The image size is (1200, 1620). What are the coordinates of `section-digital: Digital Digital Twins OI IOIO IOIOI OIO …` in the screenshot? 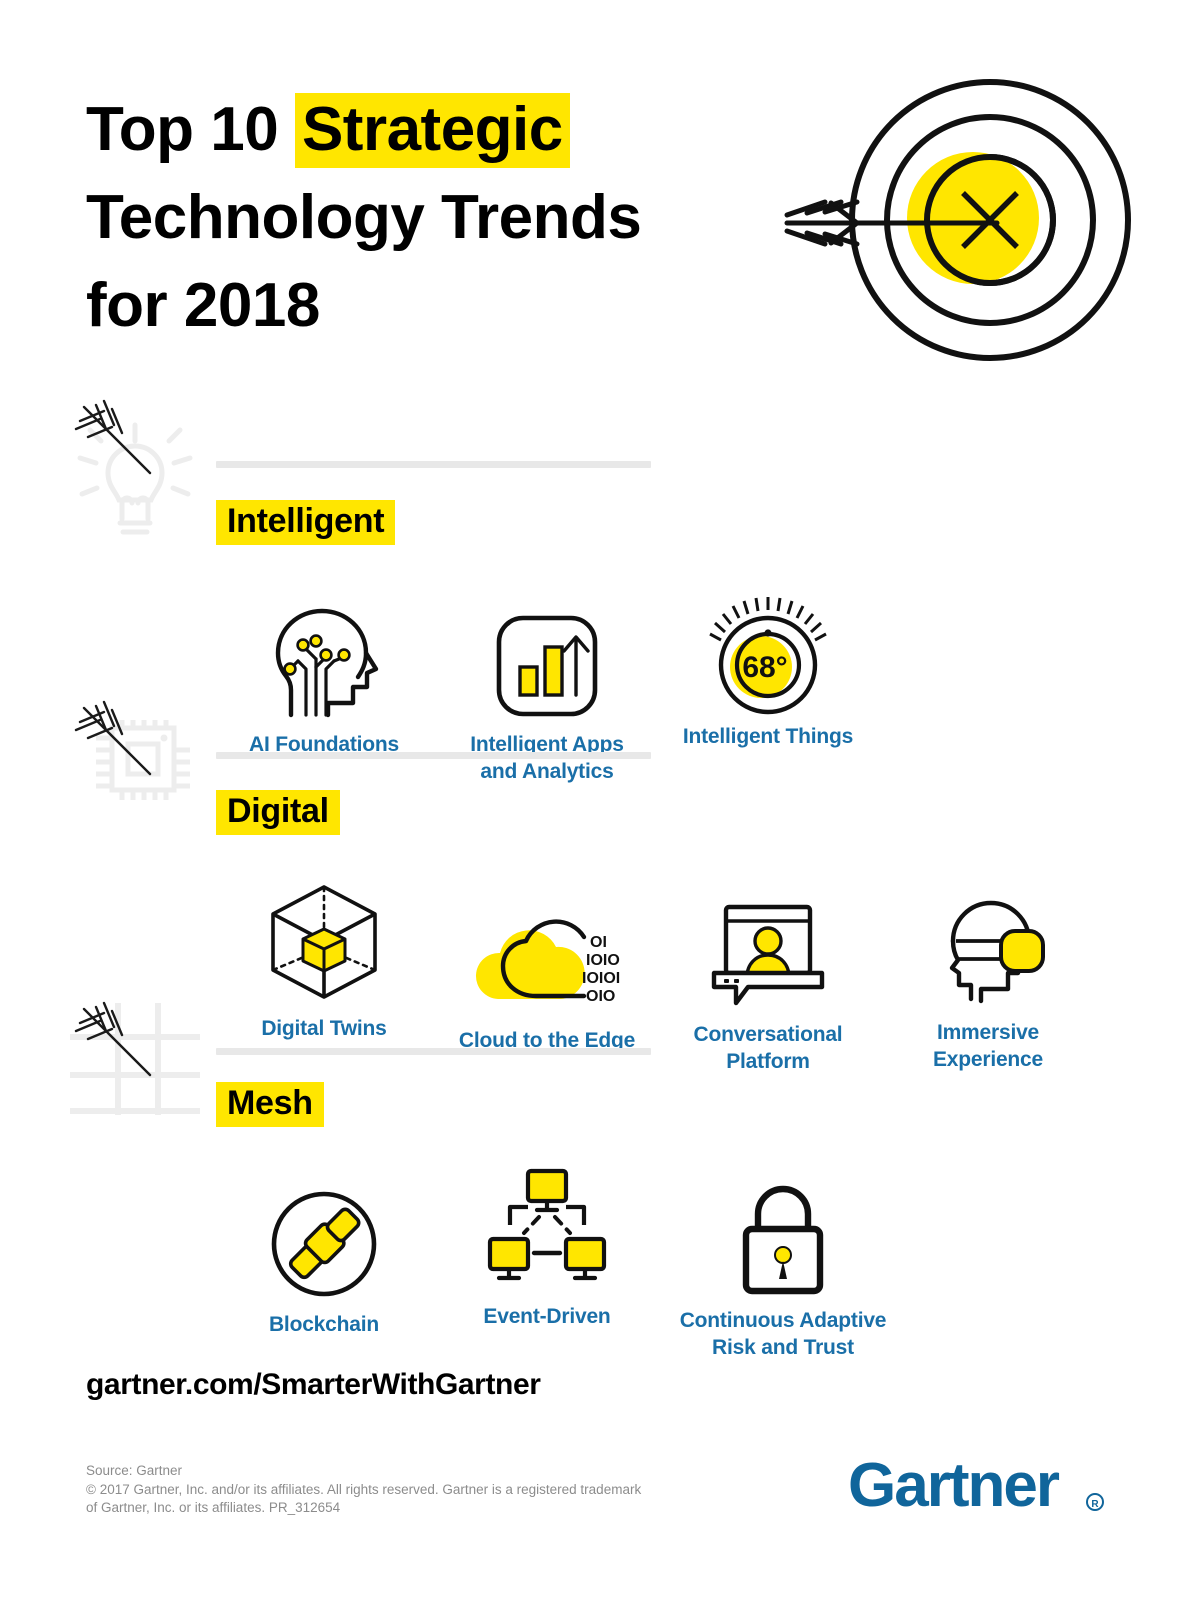 It's located at (666, 931).